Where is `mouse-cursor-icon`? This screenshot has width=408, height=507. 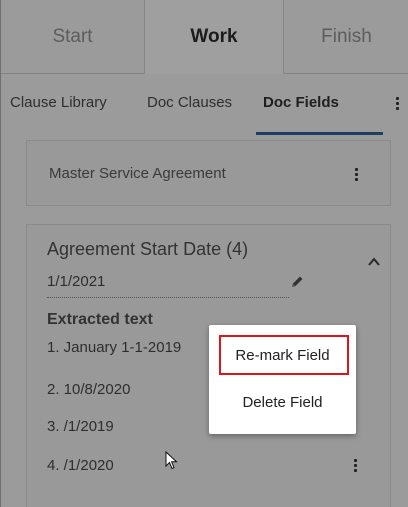
mouse-cursor-icon is located at coordinates (171, 460).